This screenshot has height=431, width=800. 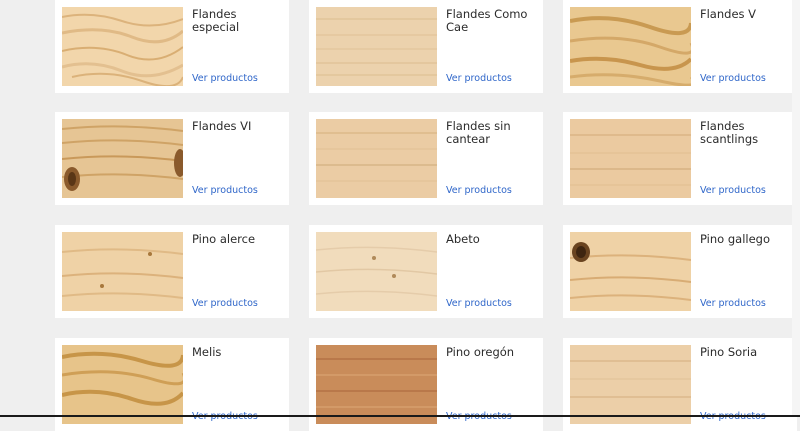 What do you see at coordinates (222, 126) in the screenshot?
I see `product-title: Flandes VI` at bounding box center [222, 126].